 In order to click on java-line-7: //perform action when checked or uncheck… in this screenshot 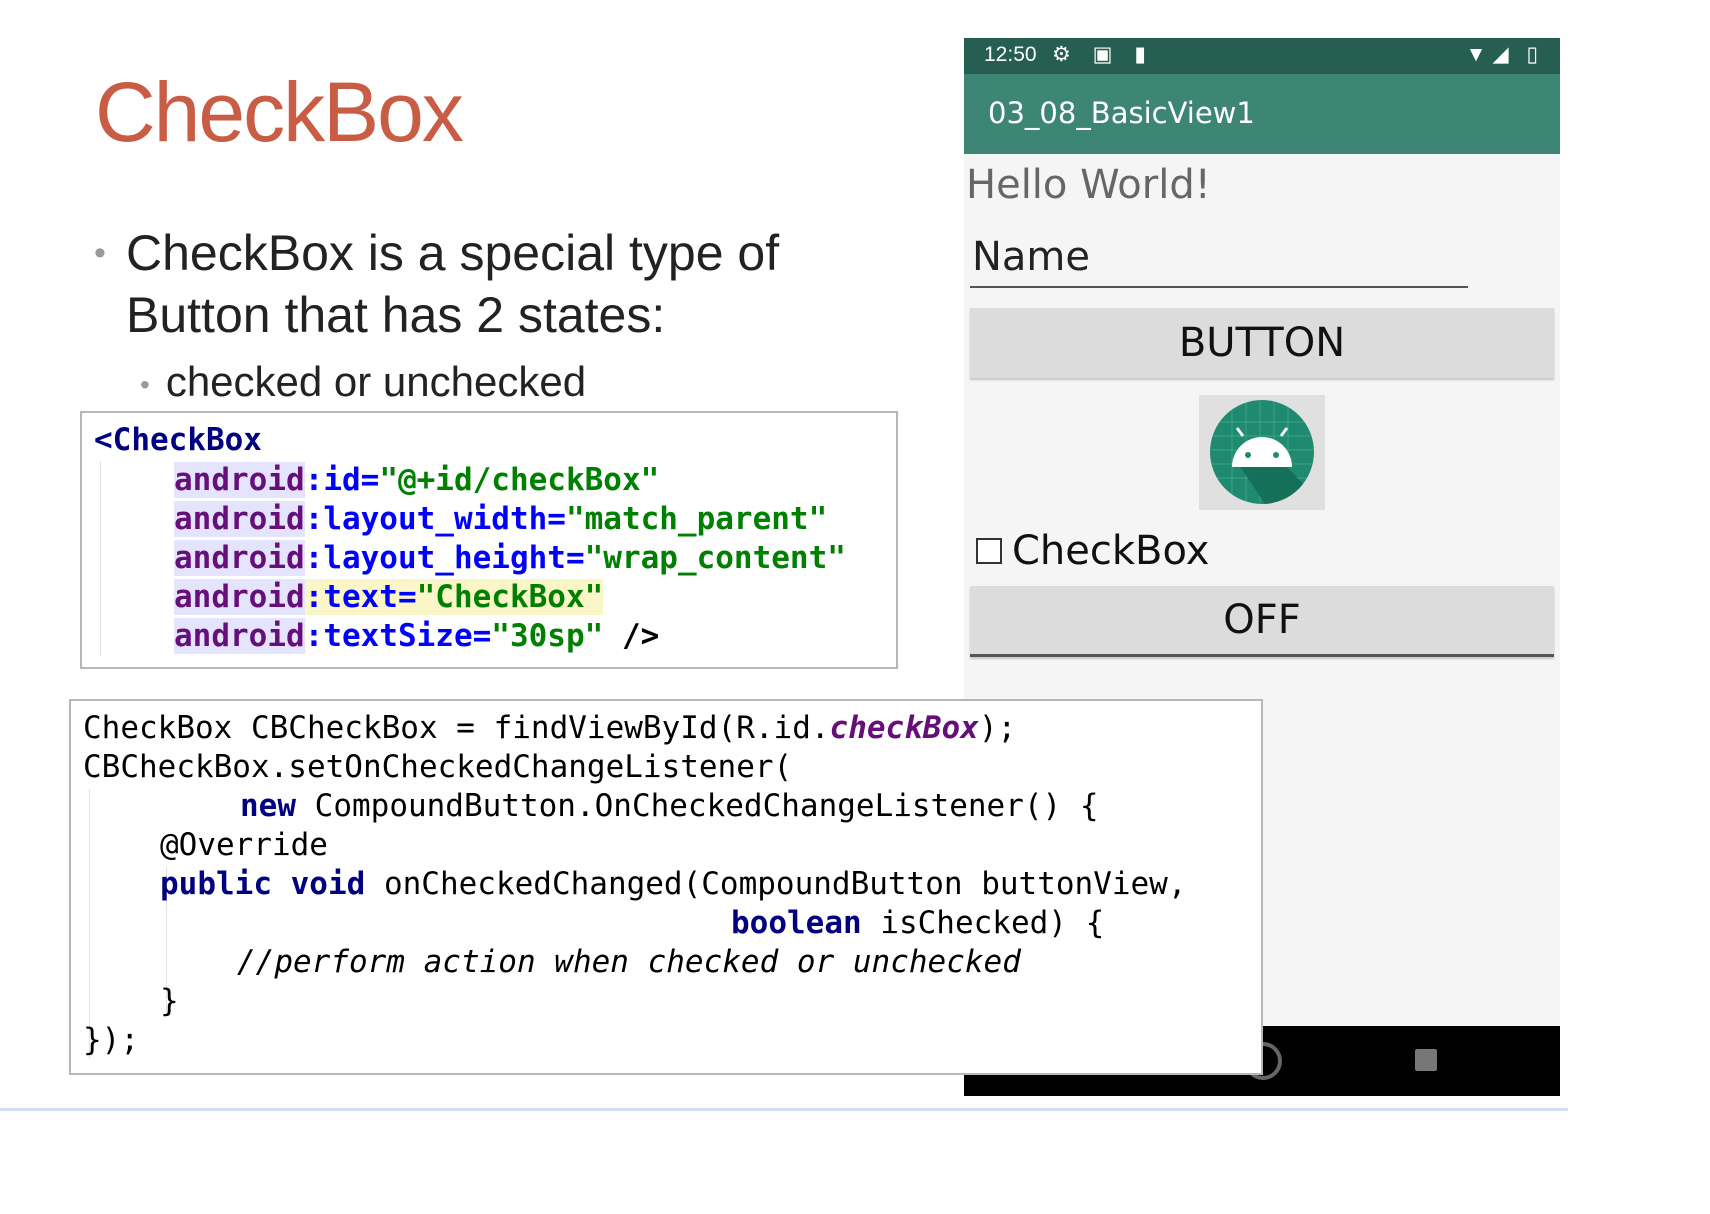, I will do `click(629, 962)`.